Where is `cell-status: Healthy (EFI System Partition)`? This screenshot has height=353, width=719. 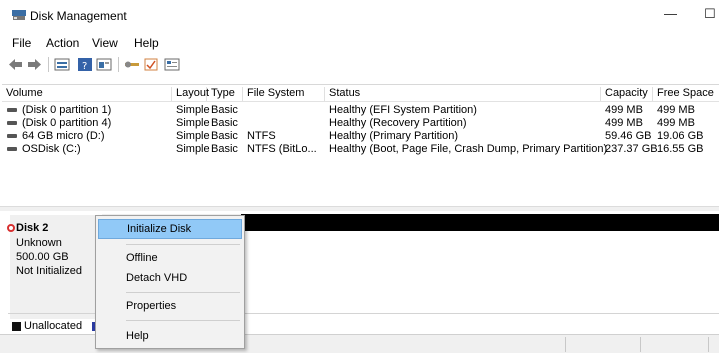
cell-status: Healthy (EFI System Partition) is located at coordinates (403, 110).